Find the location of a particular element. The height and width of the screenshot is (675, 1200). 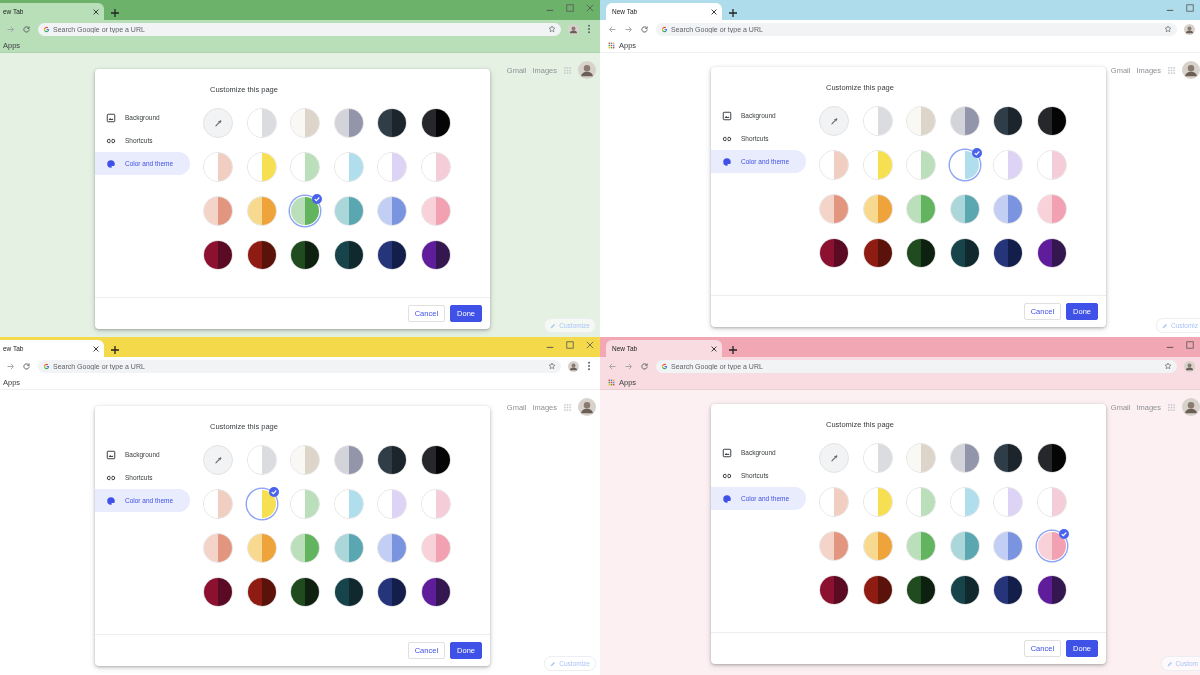

tab-close-icon is located at coordinates (96, 11).